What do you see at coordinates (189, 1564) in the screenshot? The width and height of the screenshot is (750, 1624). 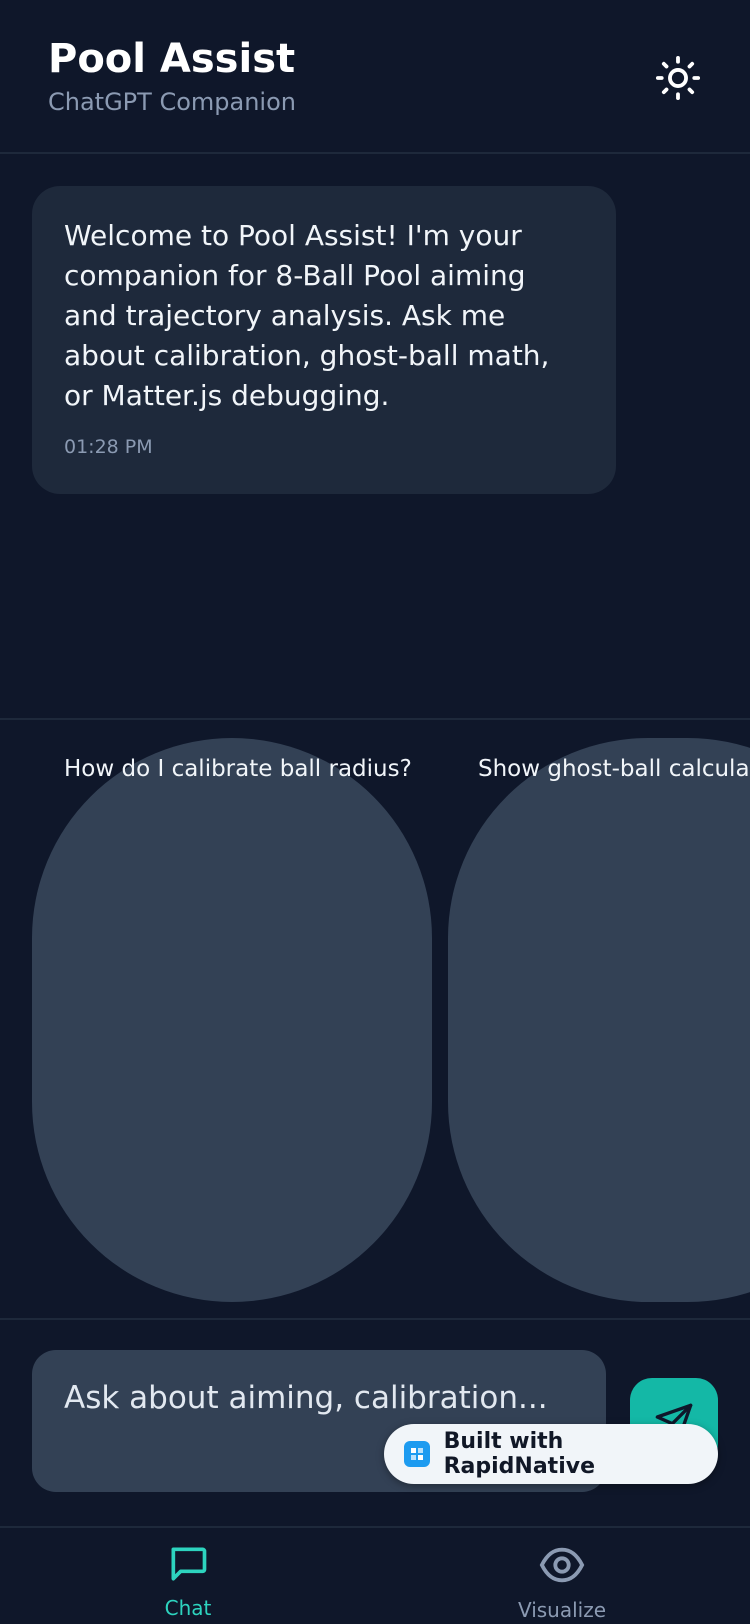 I see `chat-icon` at bounding box center [189, 1564].